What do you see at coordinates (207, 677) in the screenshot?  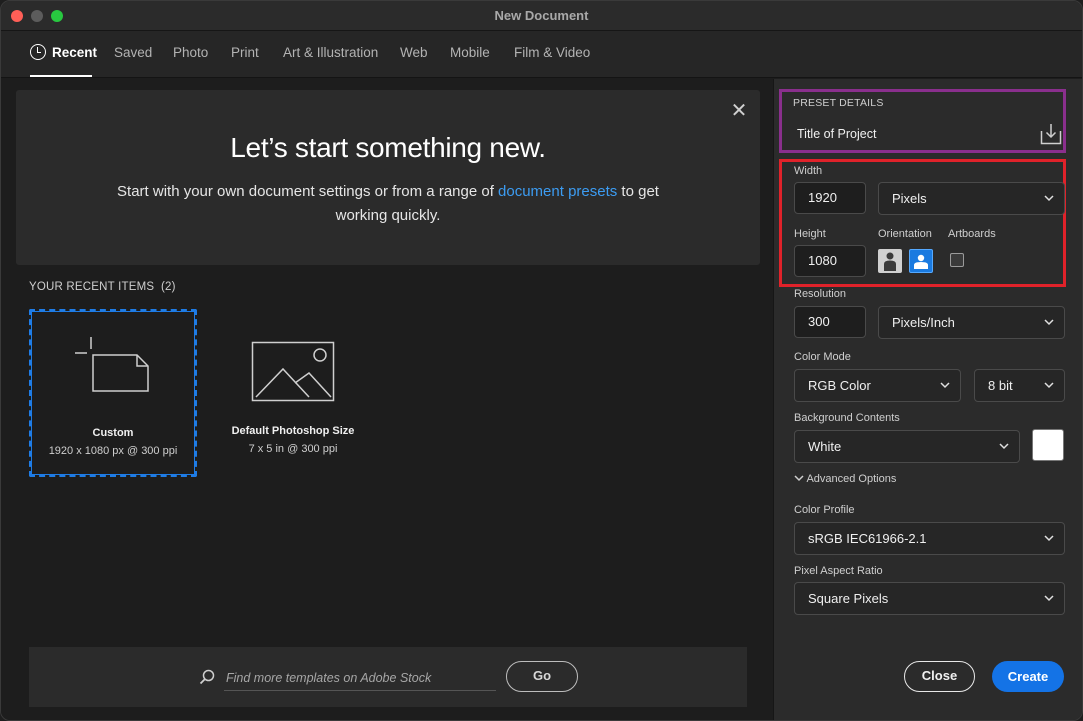 I see `search-icon` at bounding box center [207, 677].